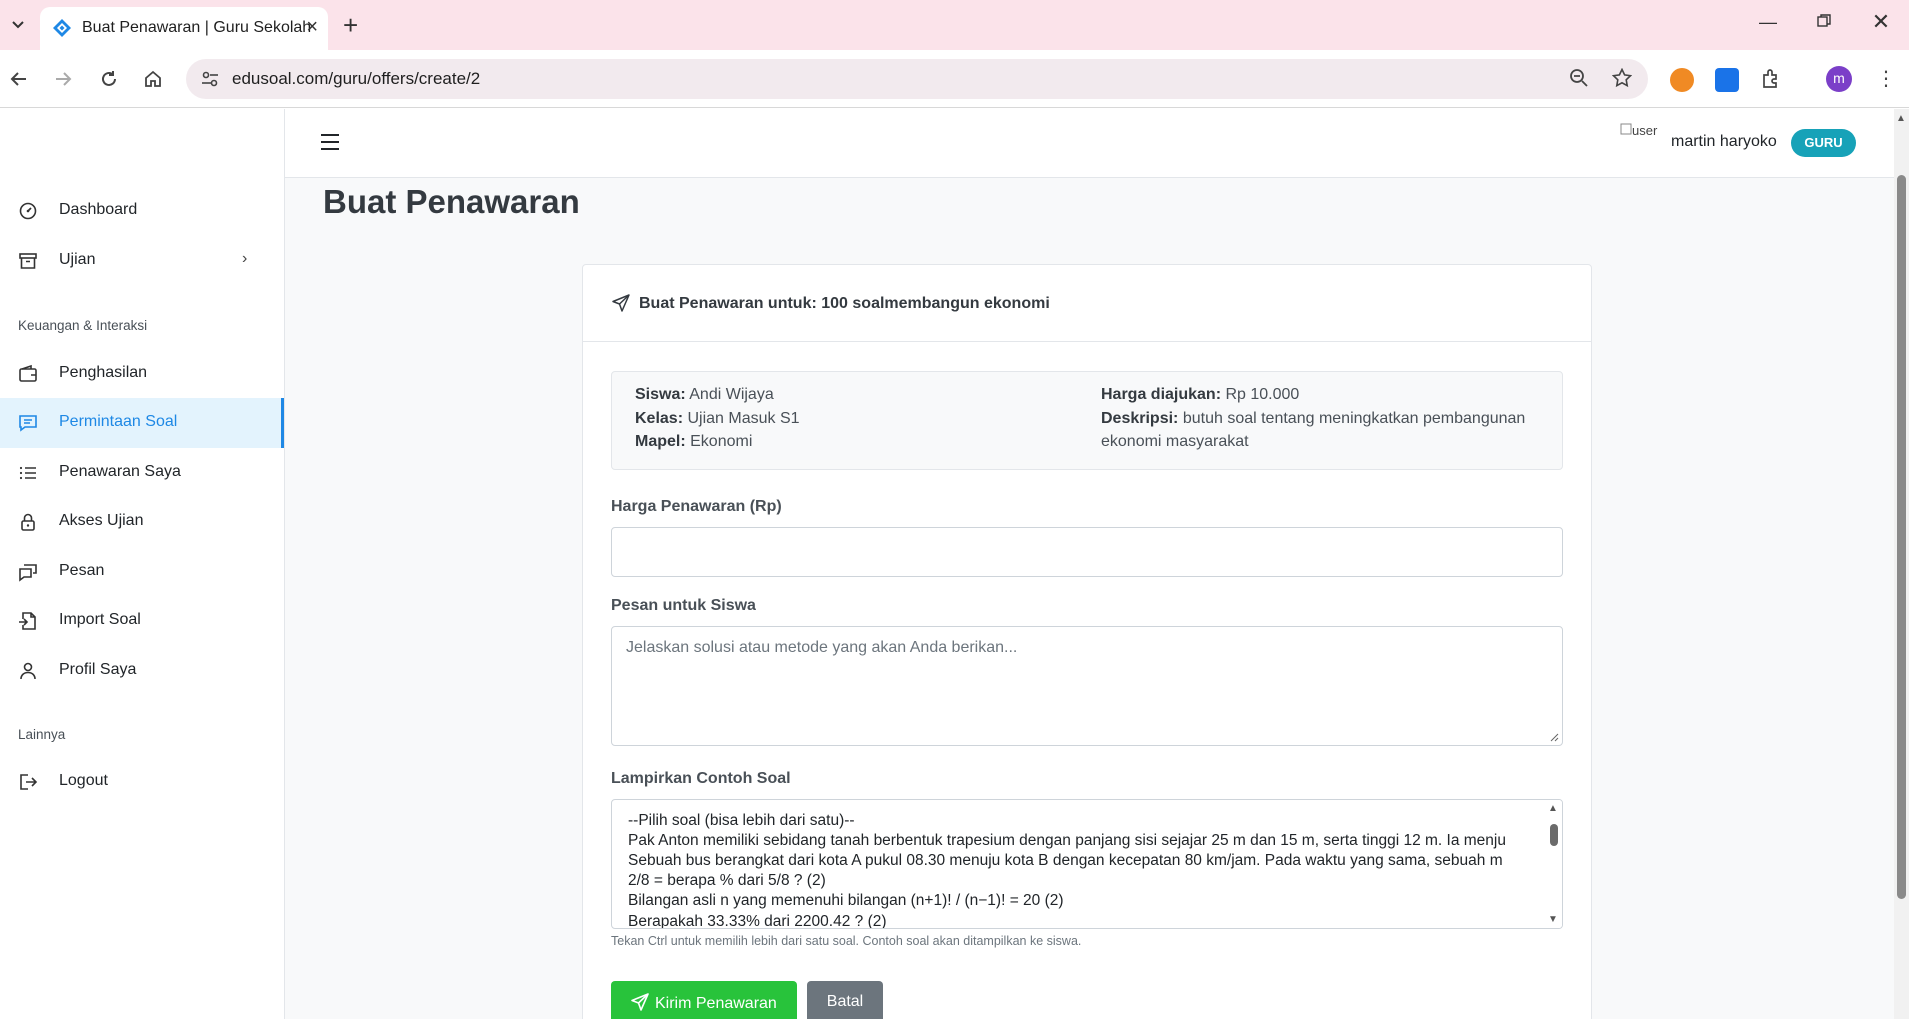  Describe the element at coordinates (701, 778) in the screenshot. I see `attach-label: Lampirkan Contoh Soal` at that location.